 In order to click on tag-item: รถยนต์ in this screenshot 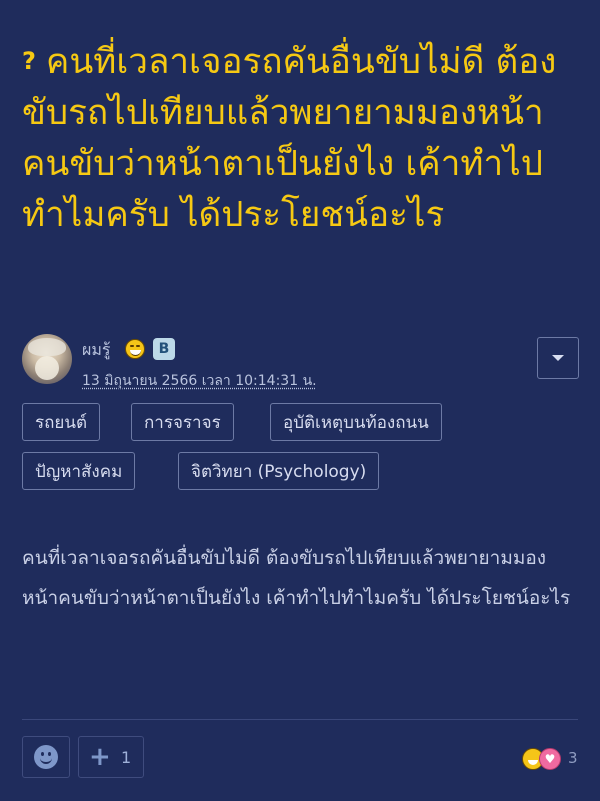, I will do `click(61, 422)`.